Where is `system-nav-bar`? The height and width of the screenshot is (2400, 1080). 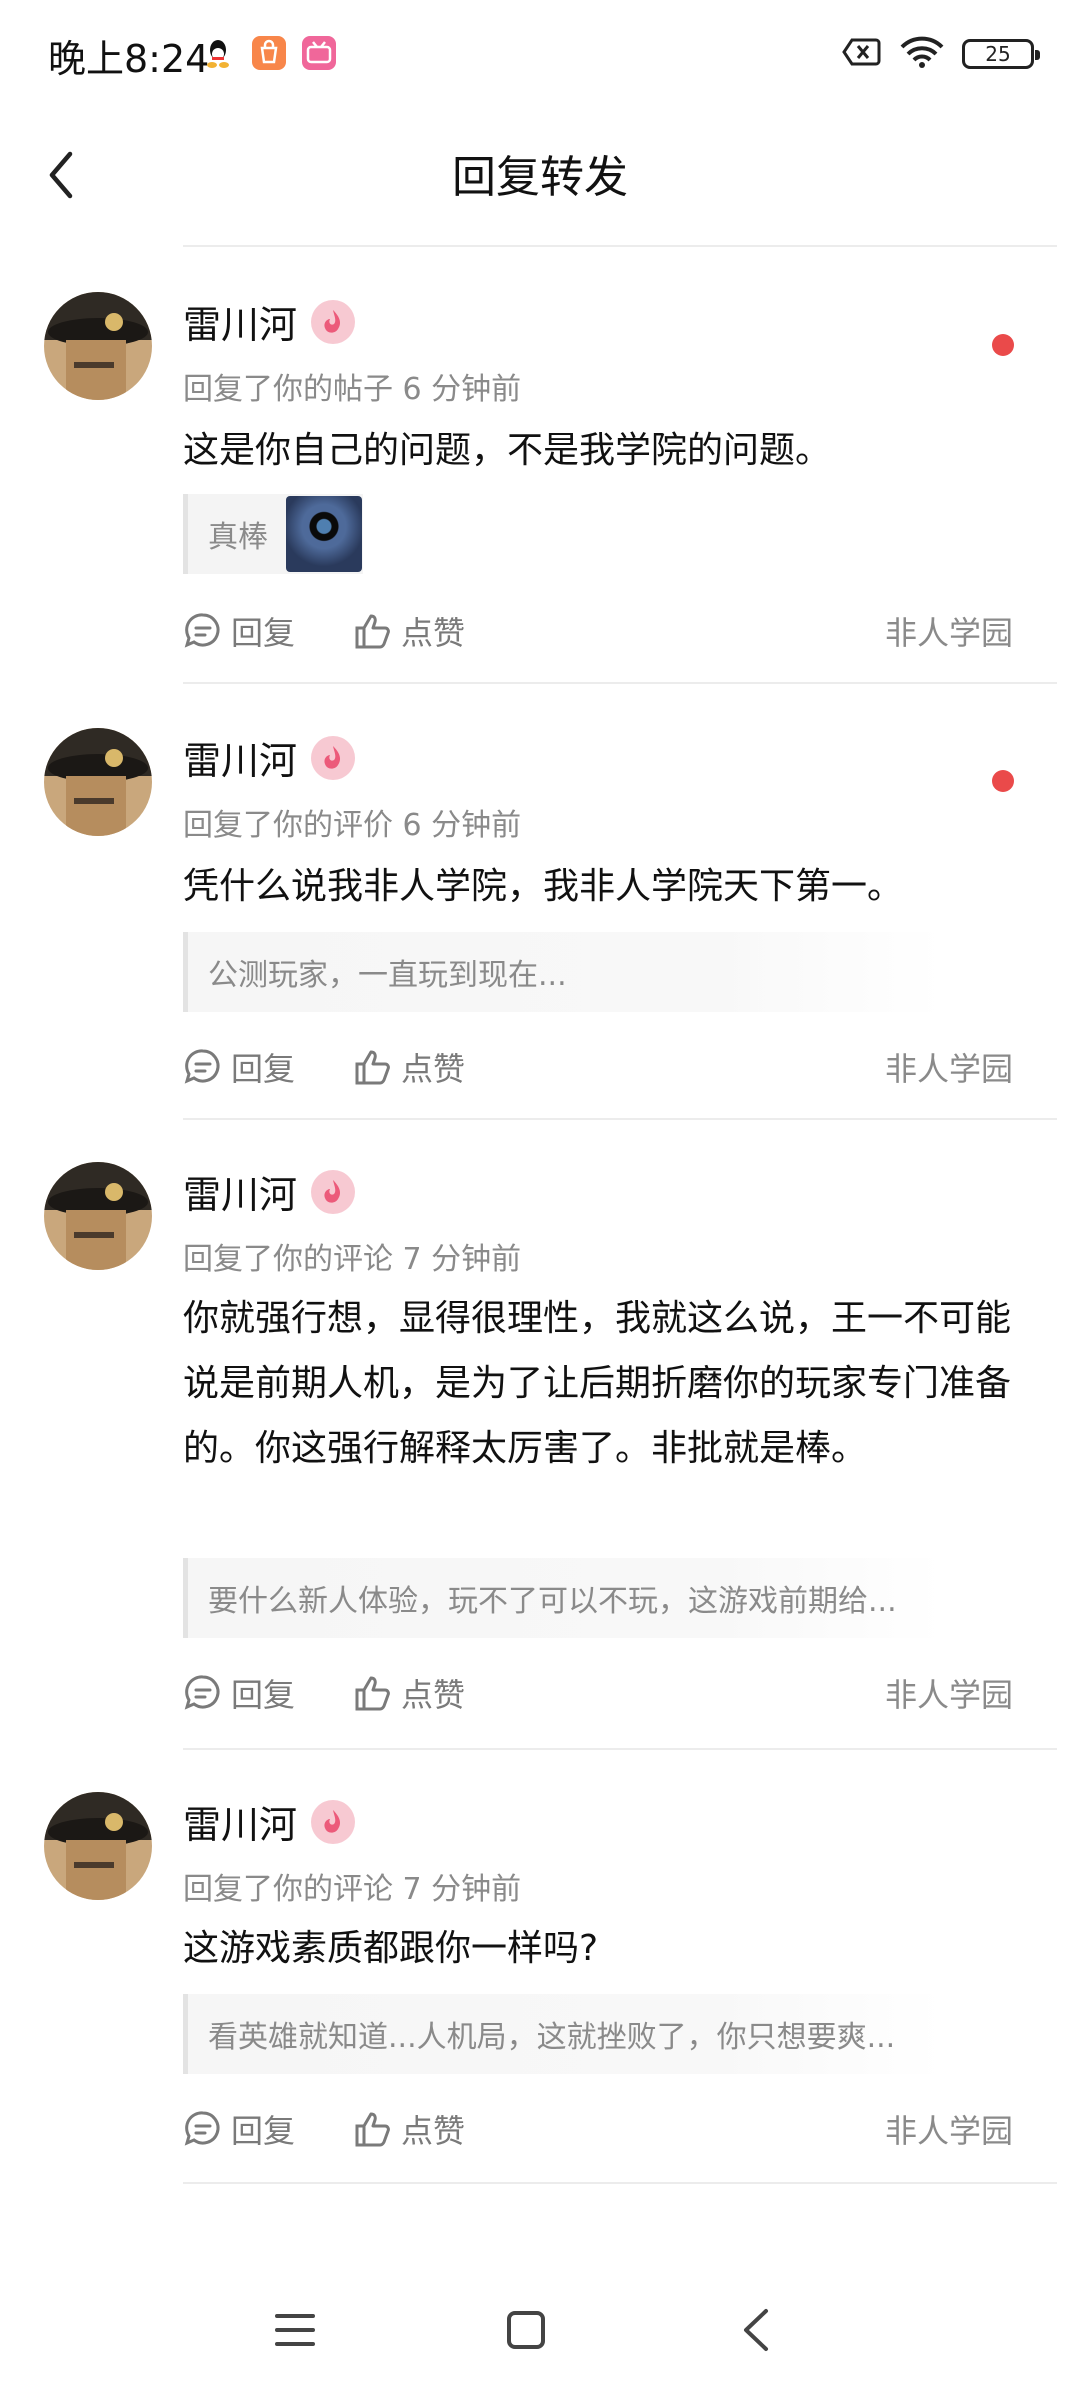 system-nav-bar is located at coordinates (540, 2330).